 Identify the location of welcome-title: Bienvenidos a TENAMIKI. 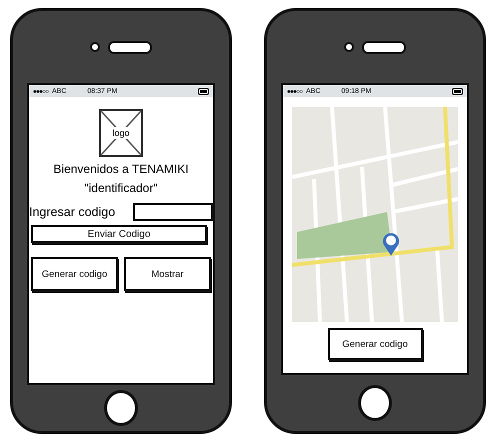
(121, 169).